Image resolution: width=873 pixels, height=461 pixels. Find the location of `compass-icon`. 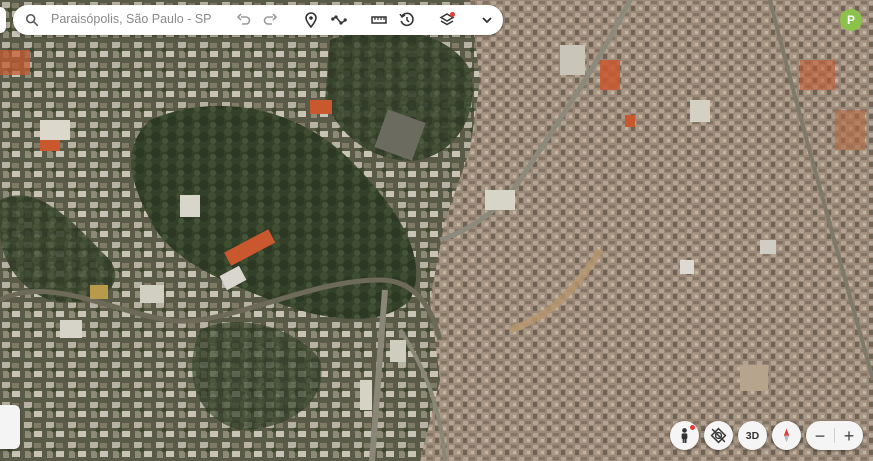

compass-icon is located at coordinates (786, 435).